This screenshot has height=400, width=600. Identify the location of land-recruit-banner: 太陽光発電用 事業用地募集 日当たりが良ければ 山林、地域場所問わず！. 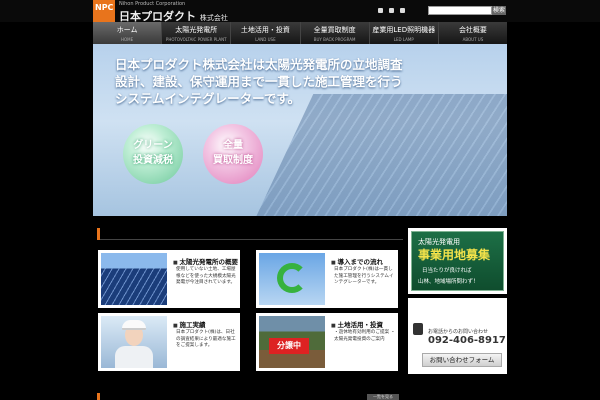
(457, 261).